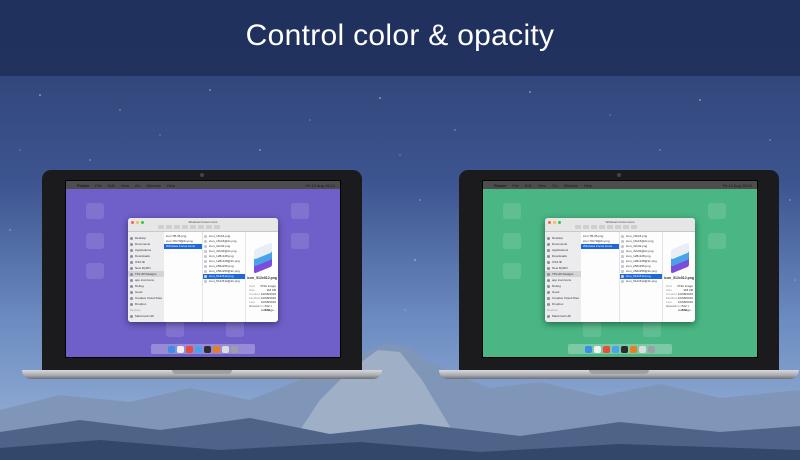  What do you see at coordinates (606, 227) in the screenshot?
I see `toolbar-buttons` at bounding box center [606, 227].